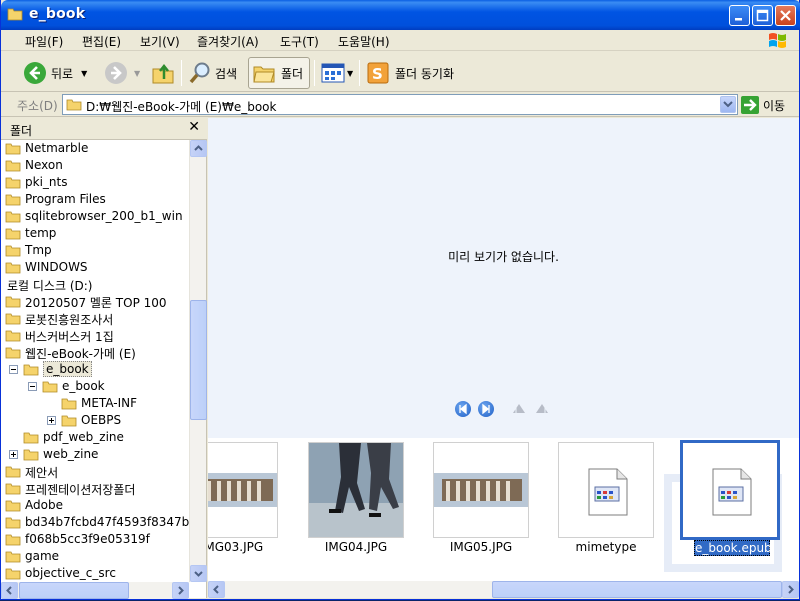 The image size is (800, 601). I want to click on folder-pane-title: 폴더, so click(21, 131).